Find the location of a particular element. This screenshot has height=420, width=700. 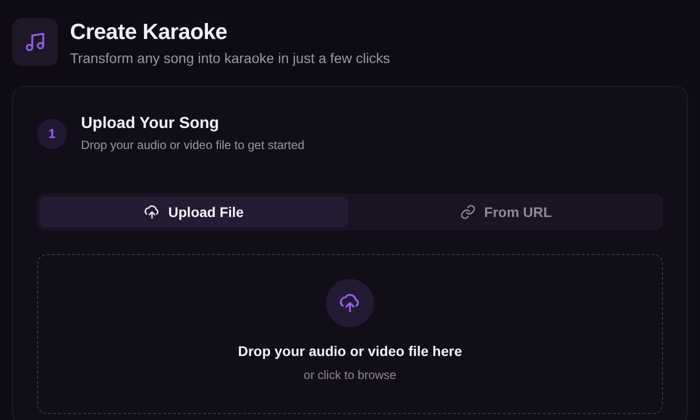

drop-hint: or click to browse is located at coordinates (350, 375).